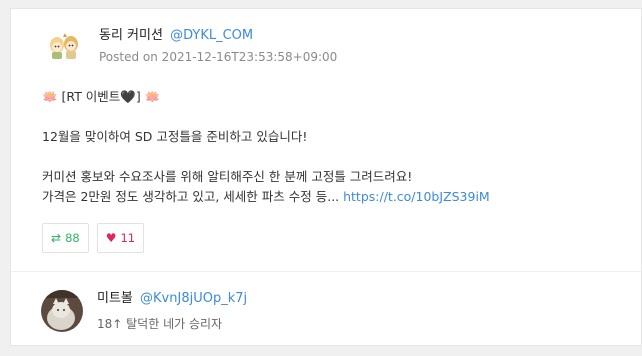 Image resolution: width=642 pixels, height=356 pixels. What do you see at coordinates (93, 238) in the screenshot?
I see `tweet-actions: ⇄ 88 ♥ 11` at bounding box center [93, 238].